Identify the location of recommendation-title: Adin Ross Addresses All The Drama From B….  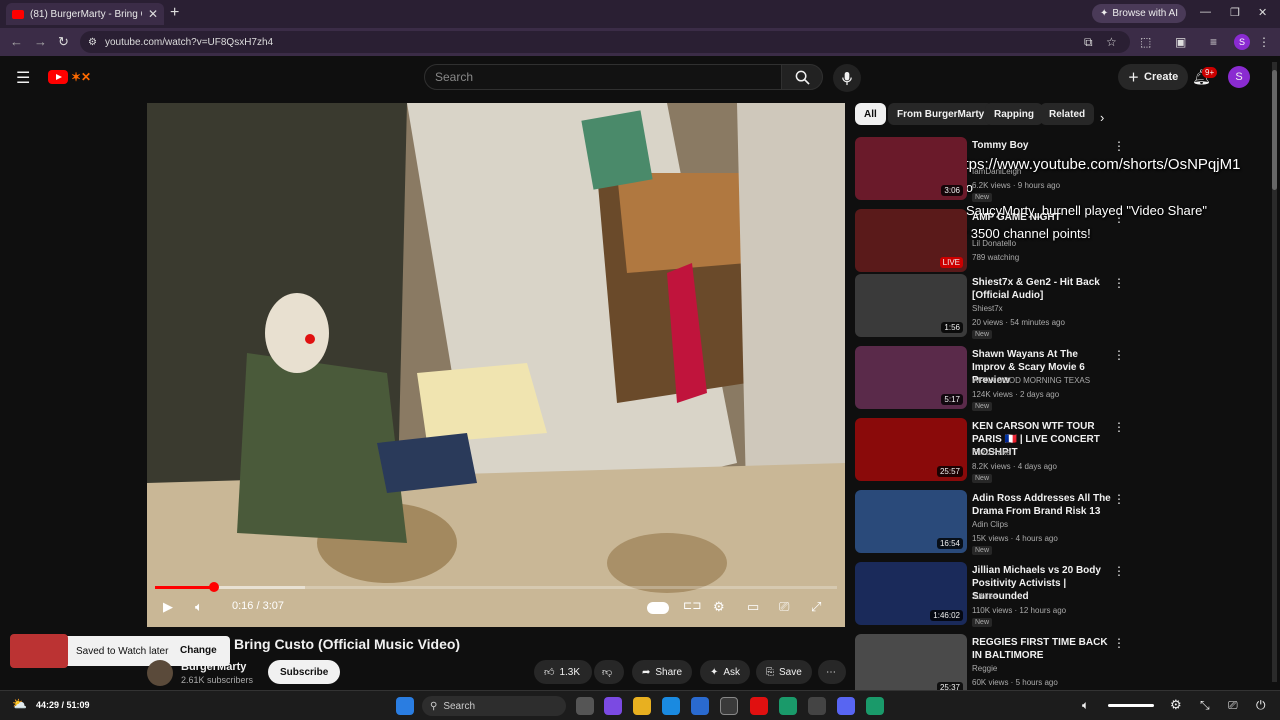
(1042, 505).